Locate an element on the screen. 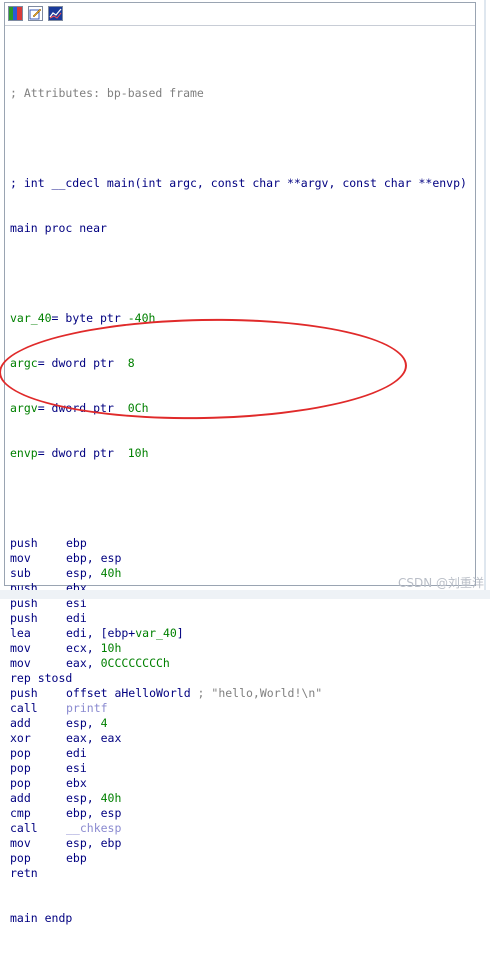 The height and width of the screenshot is (956, 490). watermark: CSDN @刘重洋 is located at coordinates (441, 582).